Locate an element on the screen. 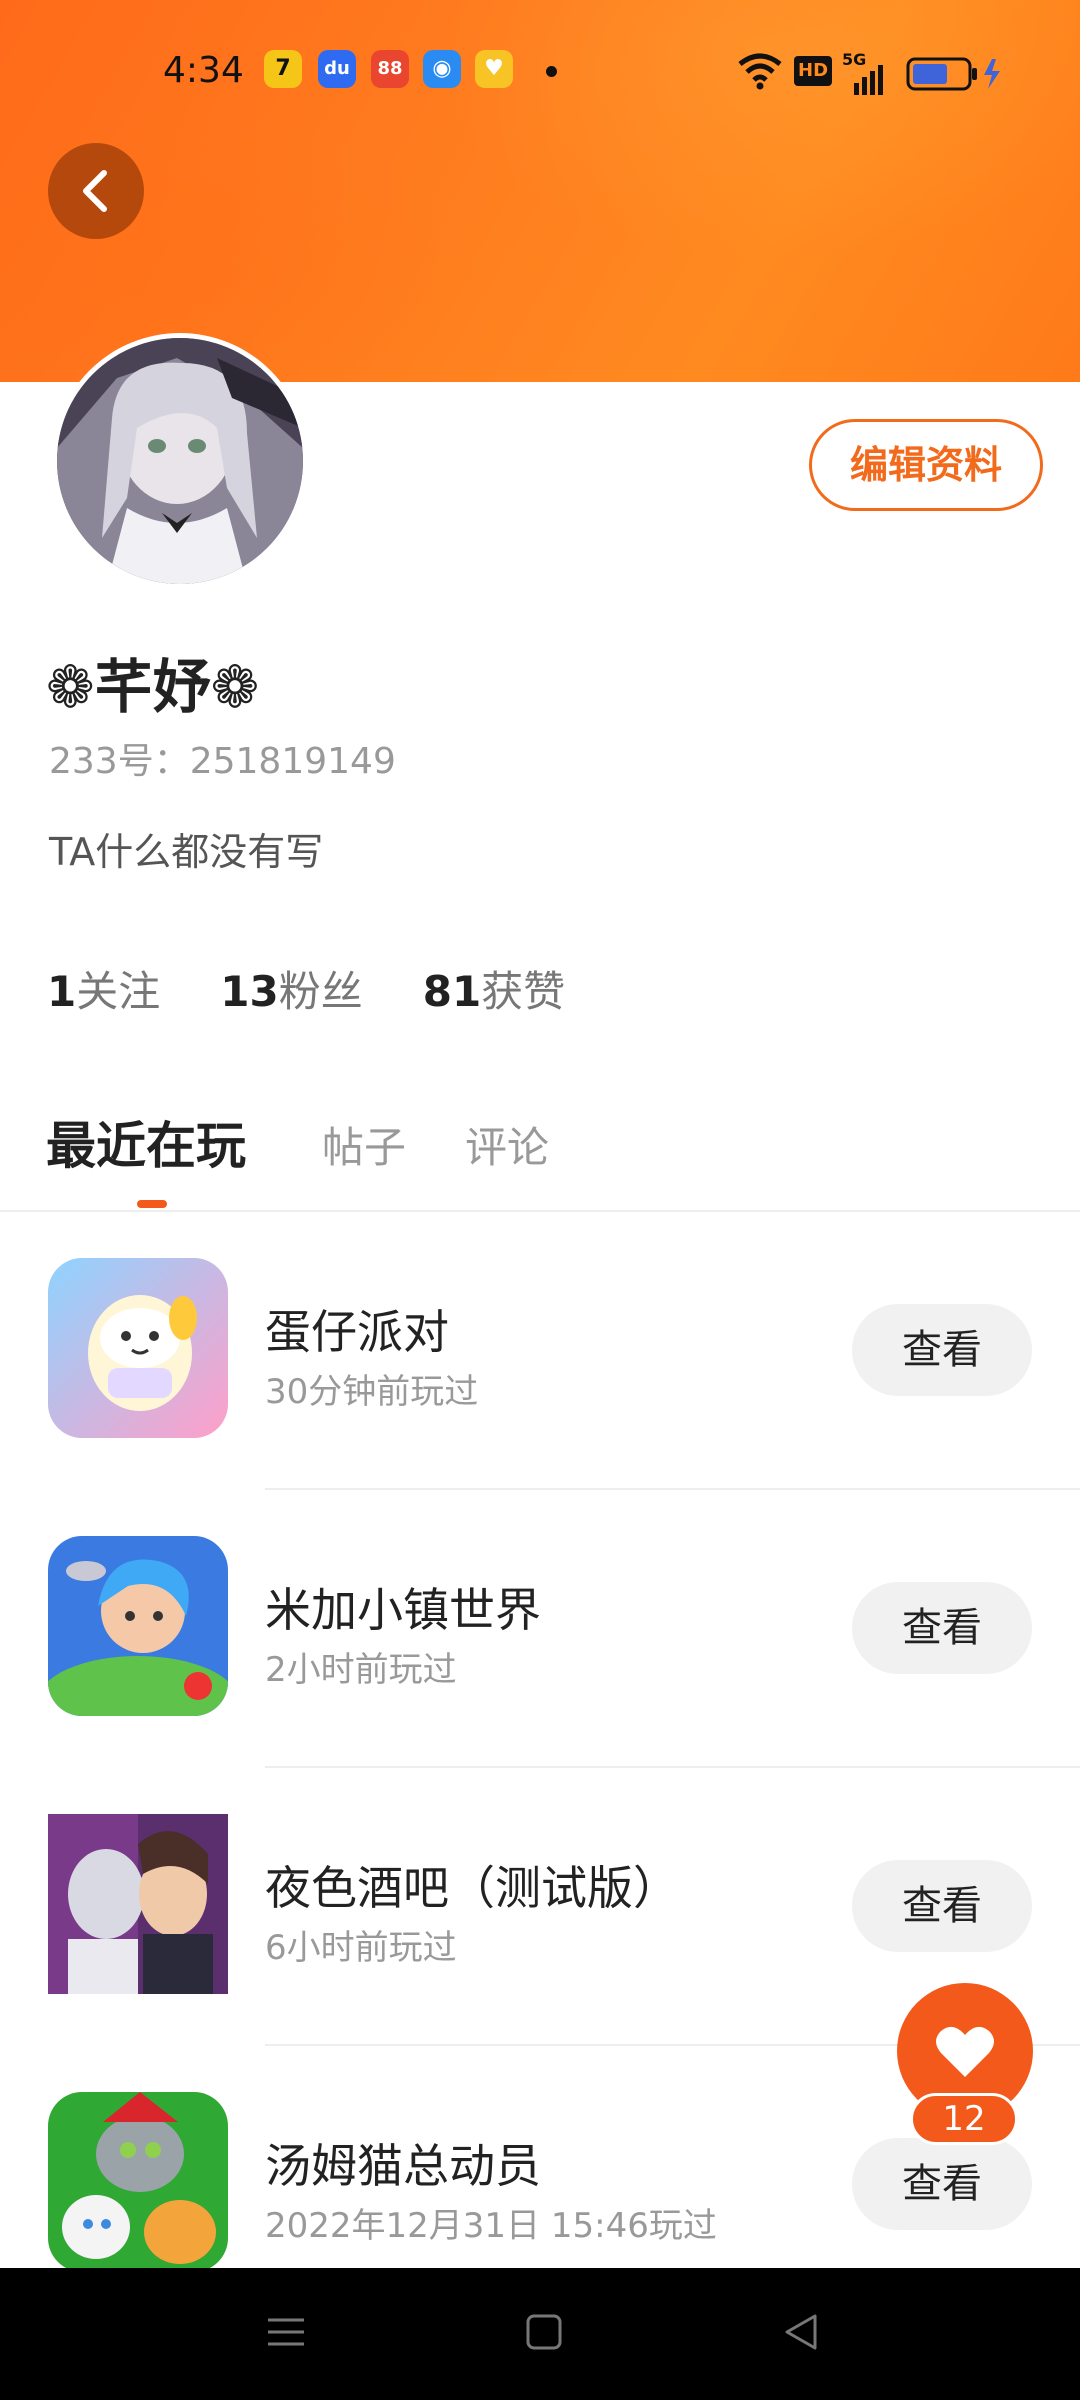  signal-icon is located at coordinates (868, 80).